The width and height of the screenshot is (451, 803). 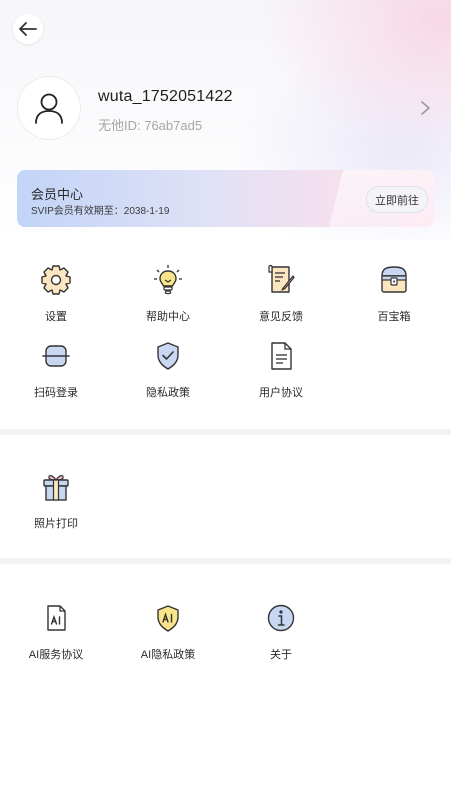 I want to click on vip-title: 会员中心, so click(x=57, y=194).